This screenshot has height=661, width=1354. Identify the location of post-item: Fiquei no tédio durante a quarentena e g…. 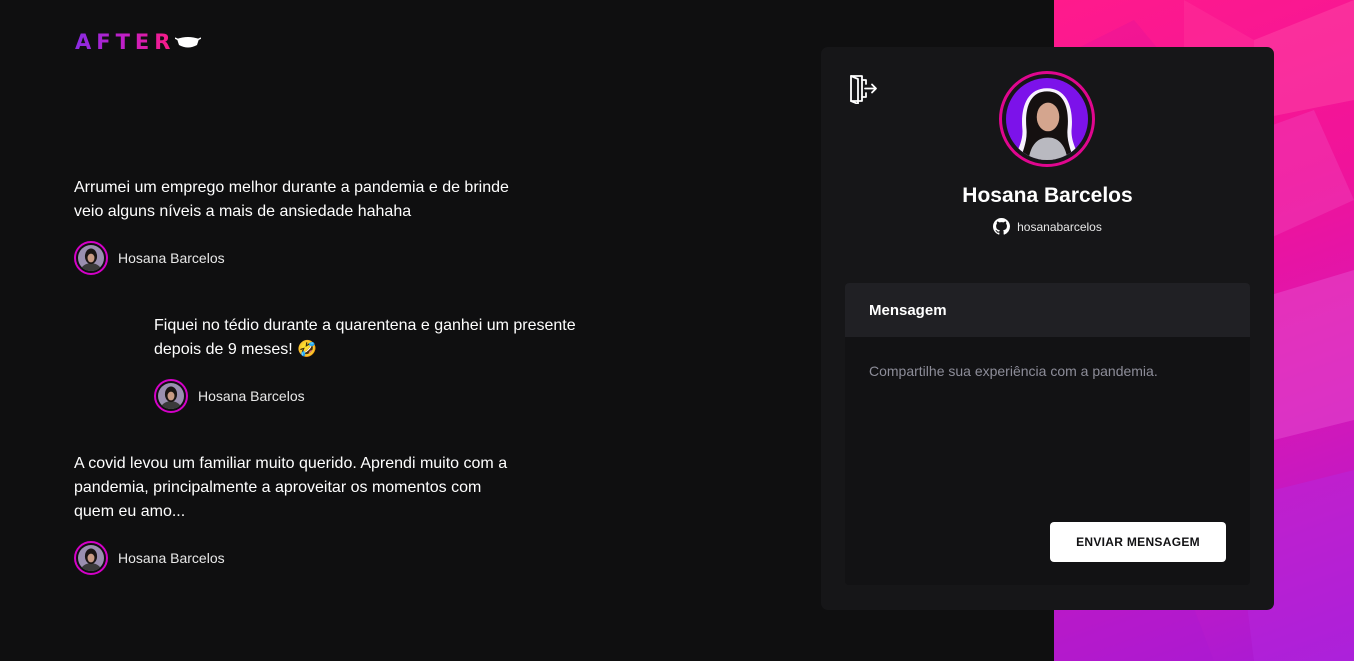
(365, 363).